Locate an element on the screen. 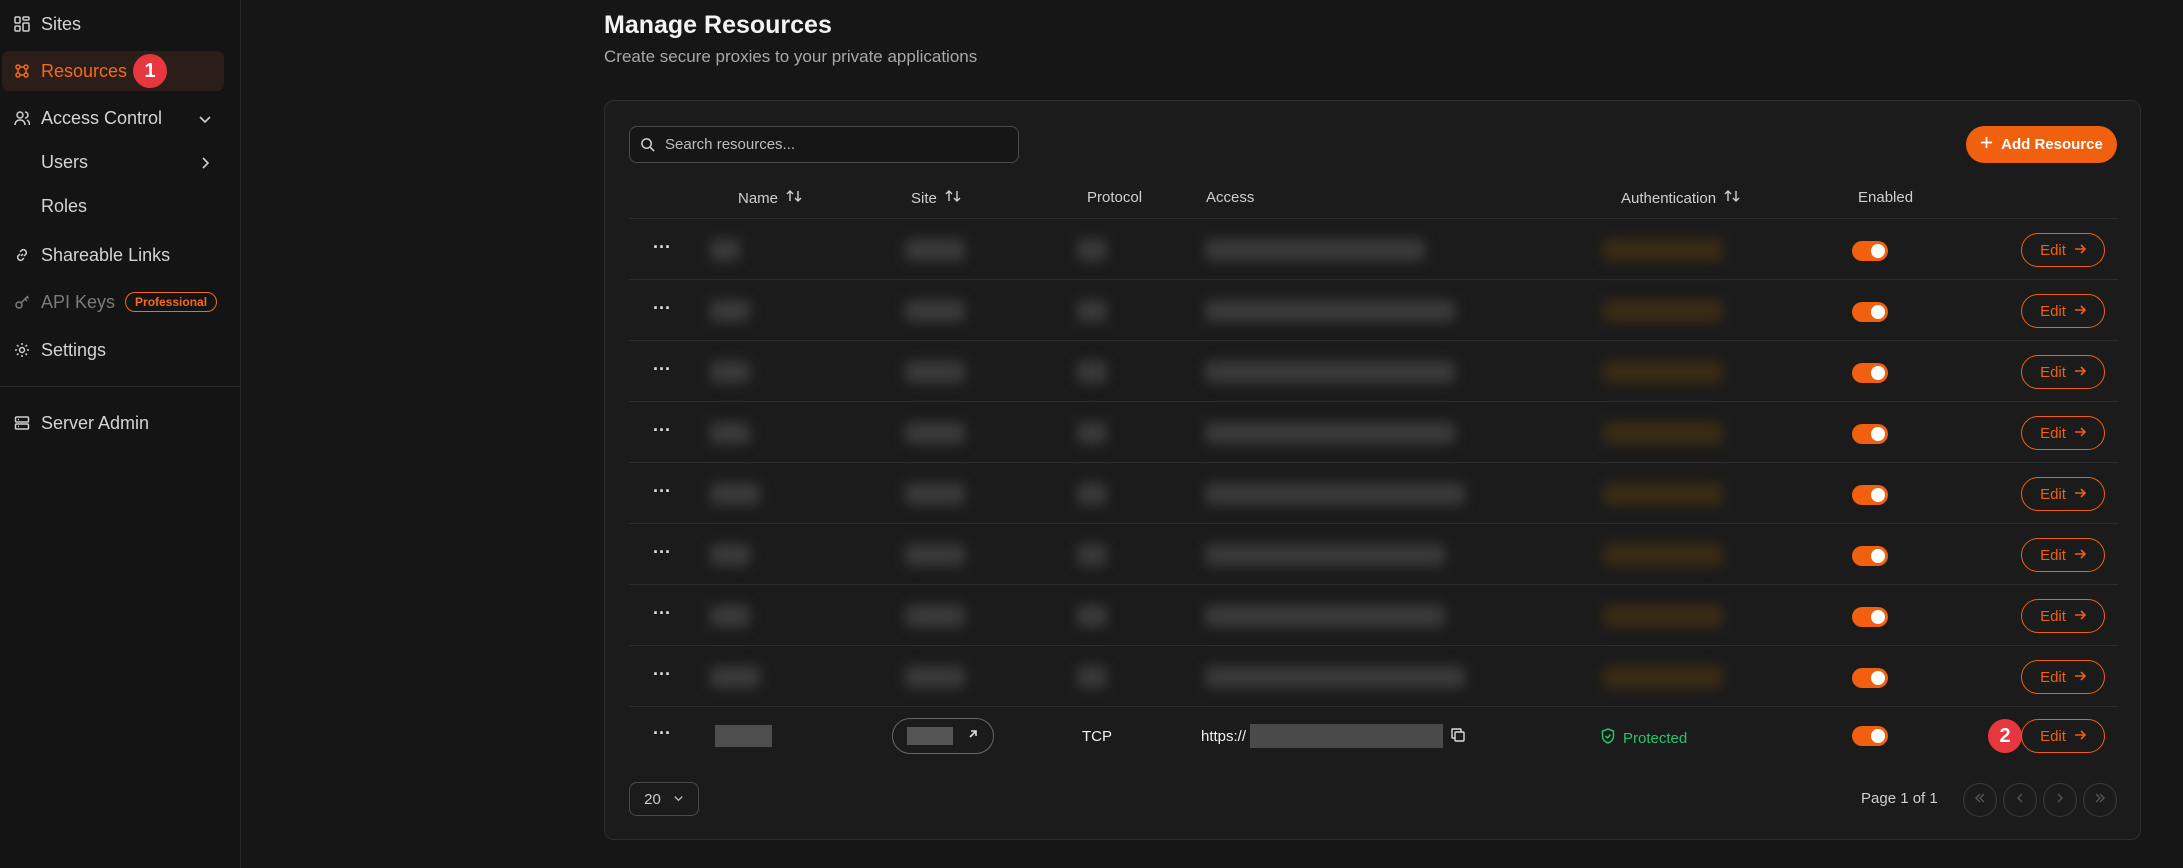 Image resolution: width=2183 pixels, height=868 pixels. redacted-name is located at coordinates (743, 736).